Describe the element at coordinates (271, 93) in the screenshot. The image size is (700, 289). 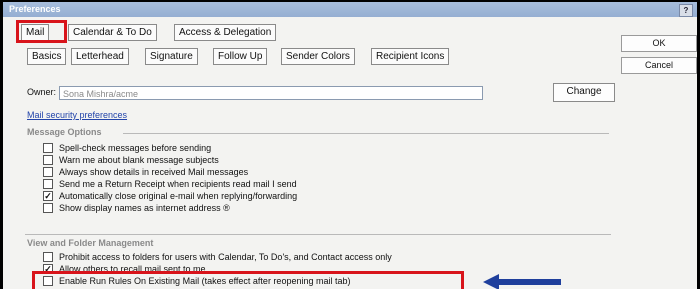
I see `owner-field: Sona Mishra/acme` at that location.